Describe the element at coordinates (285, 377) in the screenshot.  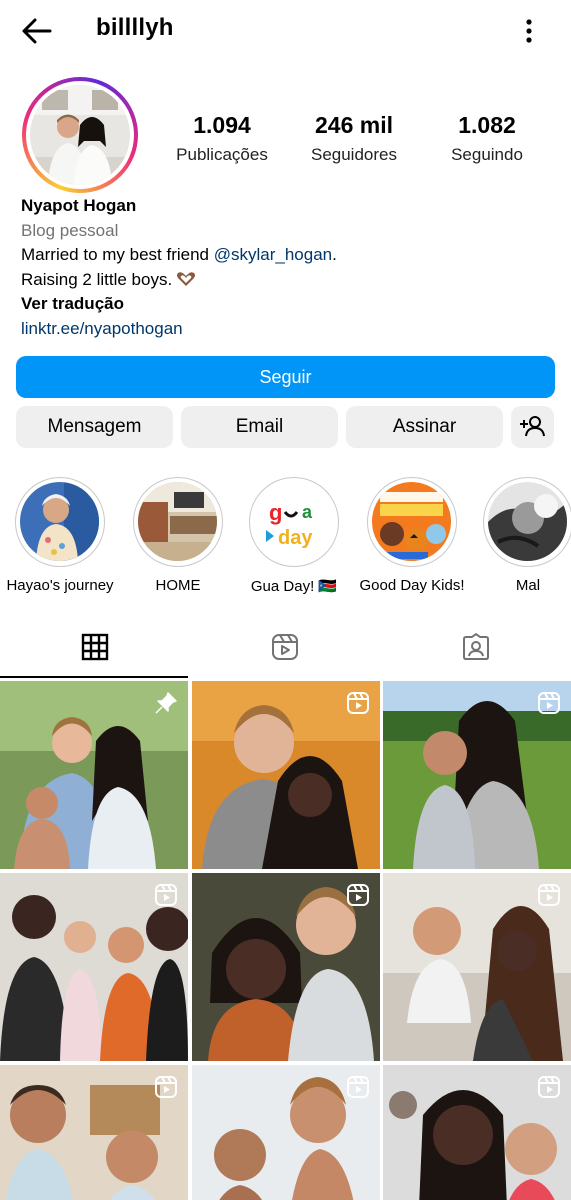
I see `follow-button: Seguir` at that location.